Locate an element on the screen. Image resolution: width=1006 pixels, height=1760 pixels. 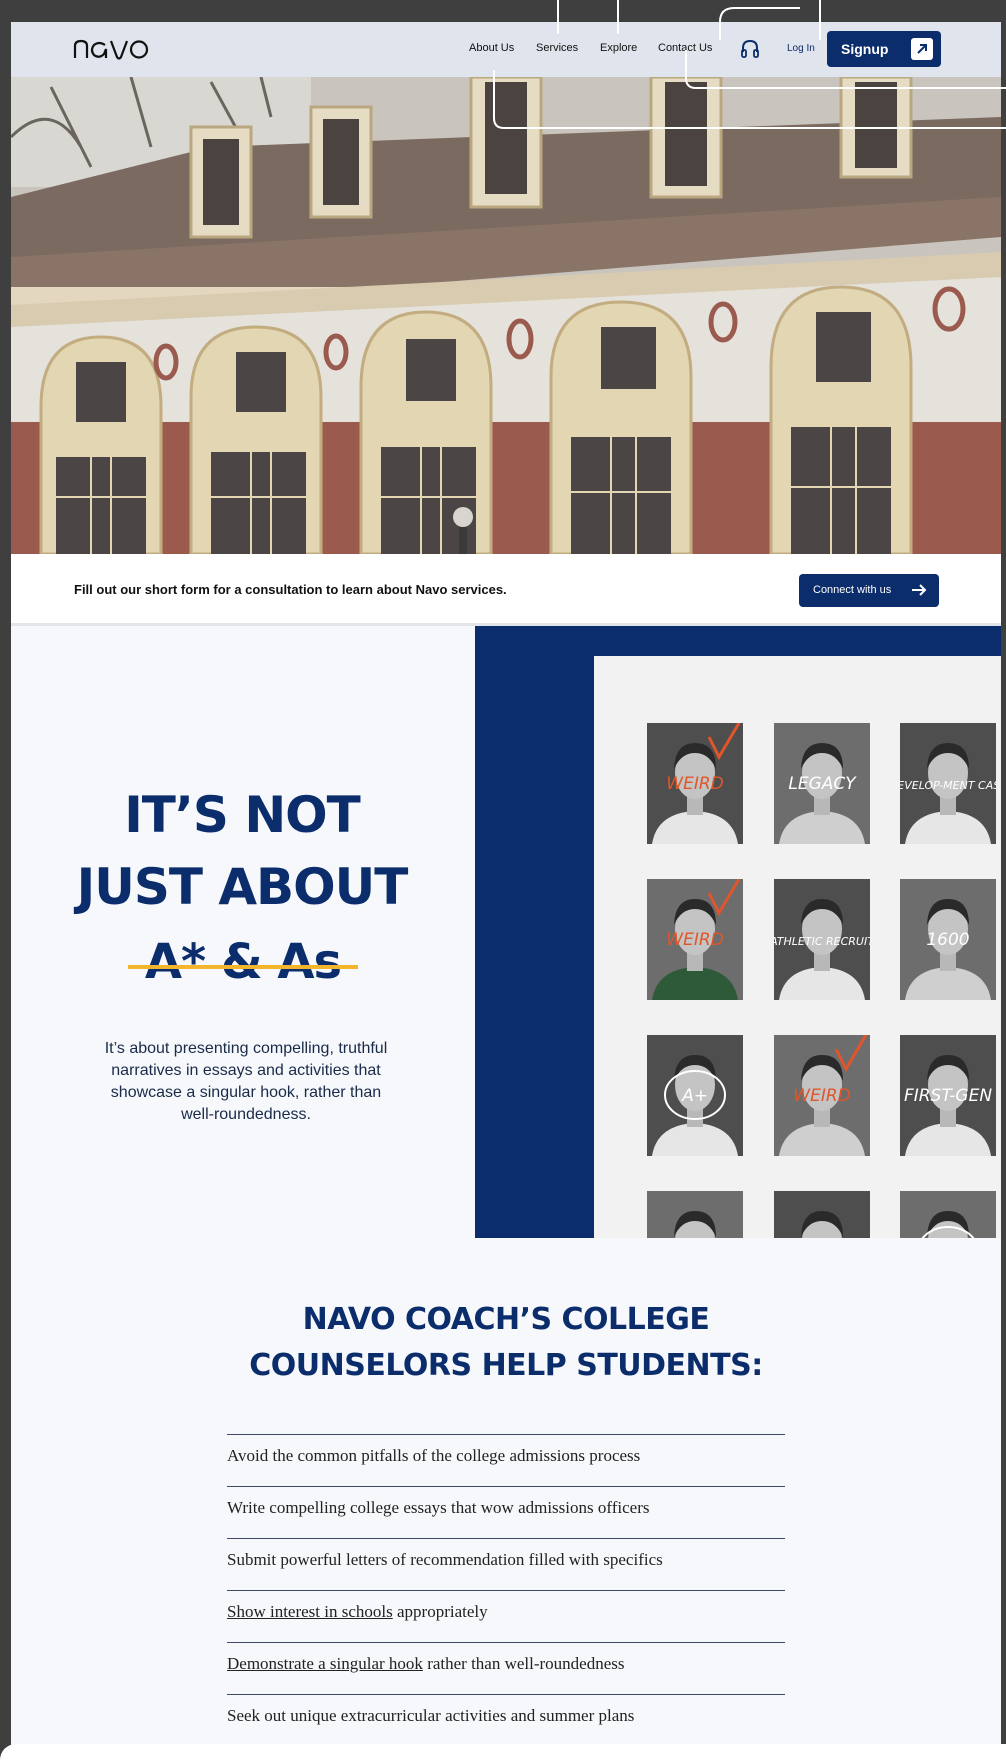
arrow-up-right-icon is located at coordinates (922, 49).